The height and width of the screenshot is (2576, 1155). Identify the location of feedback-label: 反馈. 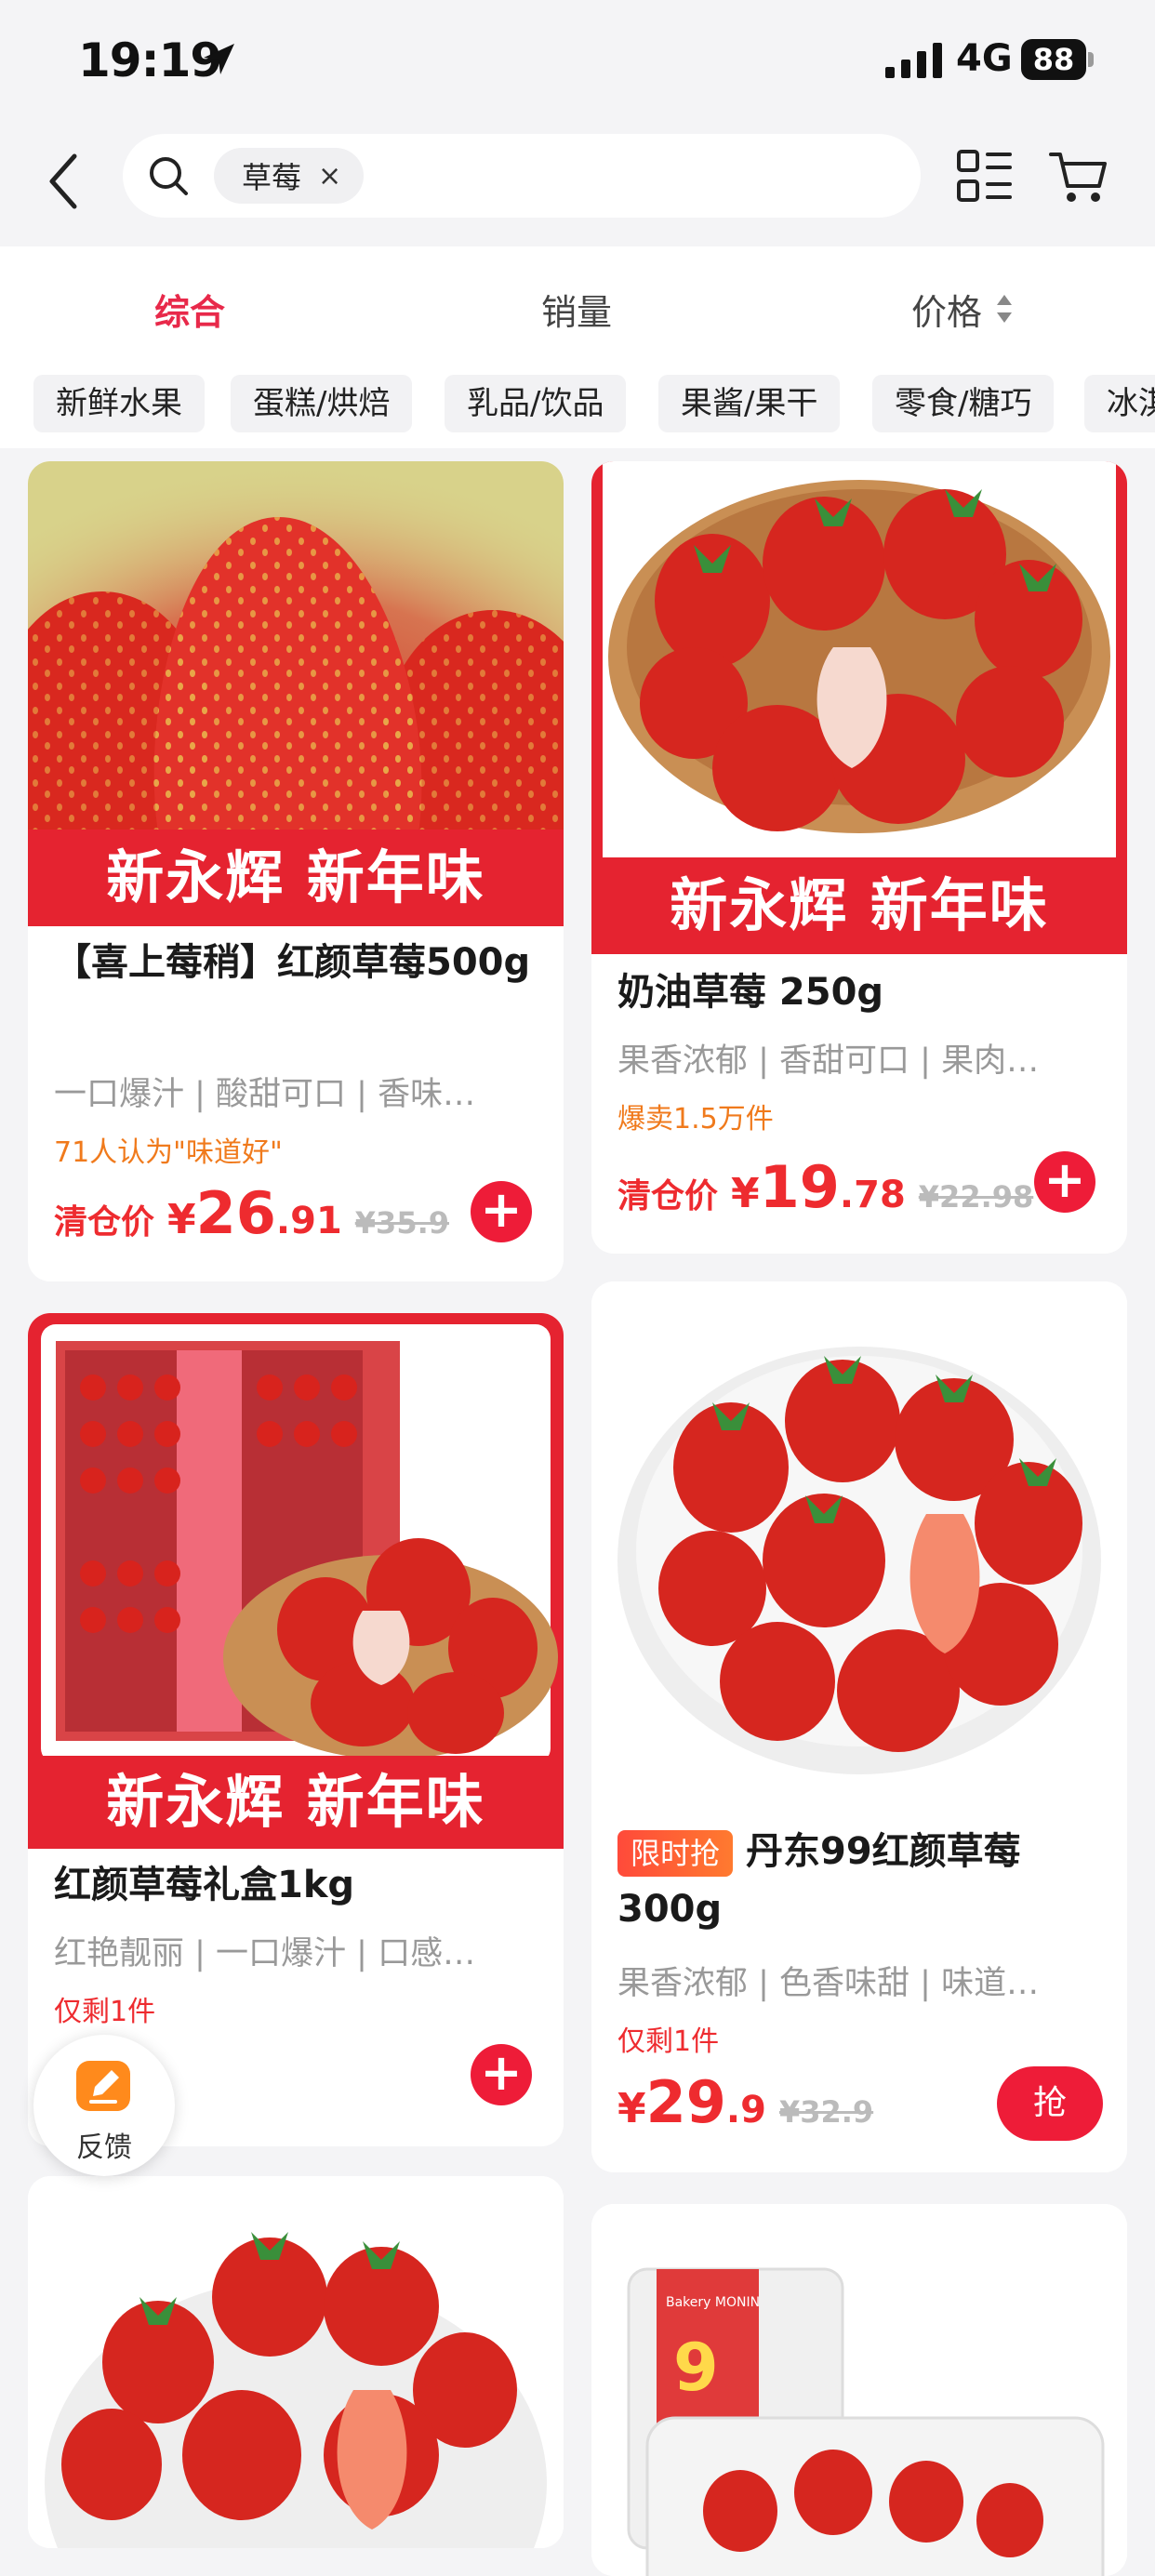
(104, 2147).